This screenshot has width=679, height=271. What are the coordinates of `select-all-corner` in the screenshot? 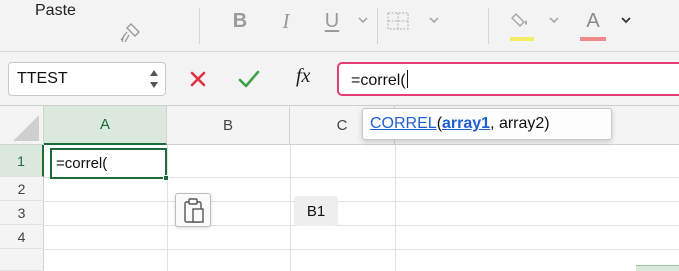 It's located at (22, 125).